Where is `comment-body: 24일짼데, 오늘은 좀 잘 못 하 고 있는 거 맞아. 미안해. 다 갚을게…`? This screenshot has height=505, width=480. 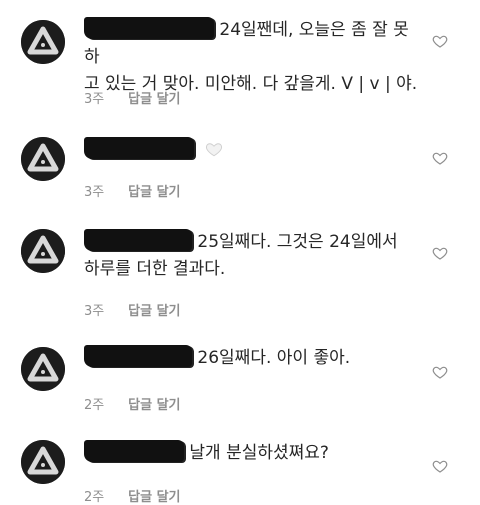
comment-body: 24일짼데, 오늘은 좀 잘 못 하 고 있는 거 맞아. 미안해. 다 갚을게… is located at coordinates (256, 57).